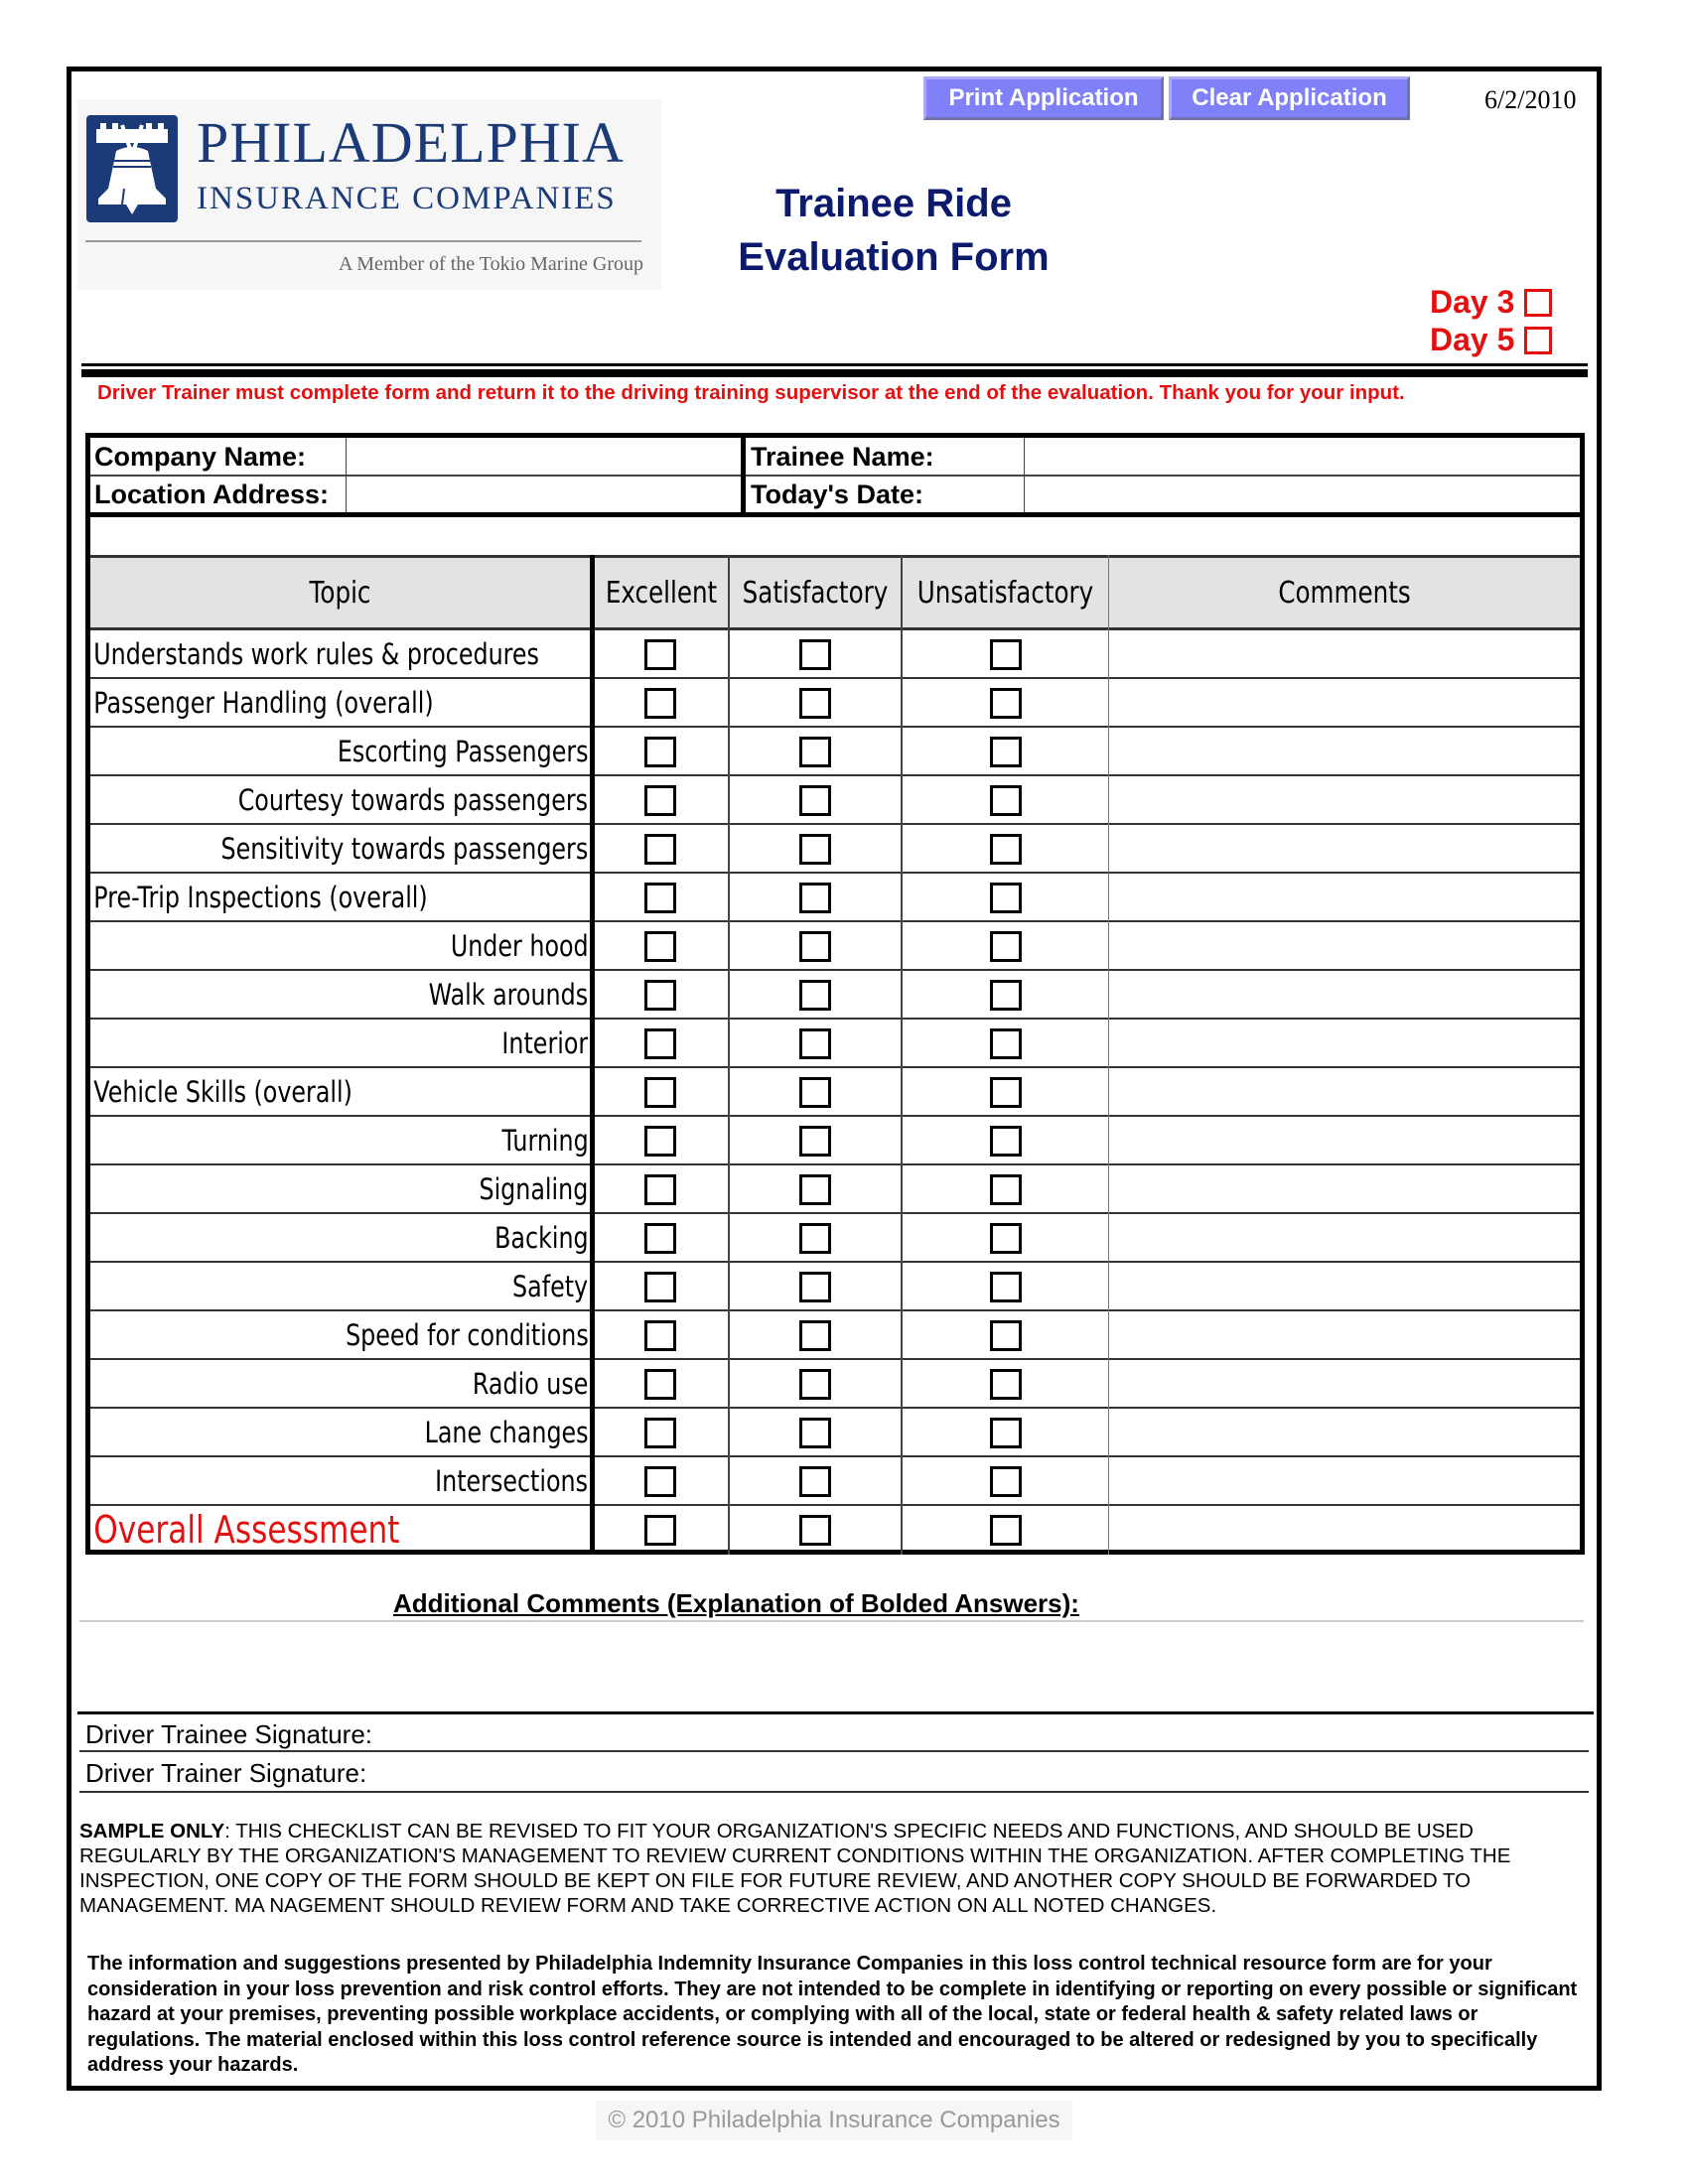  I want to click on todays-date-field, so click(1303, 494).